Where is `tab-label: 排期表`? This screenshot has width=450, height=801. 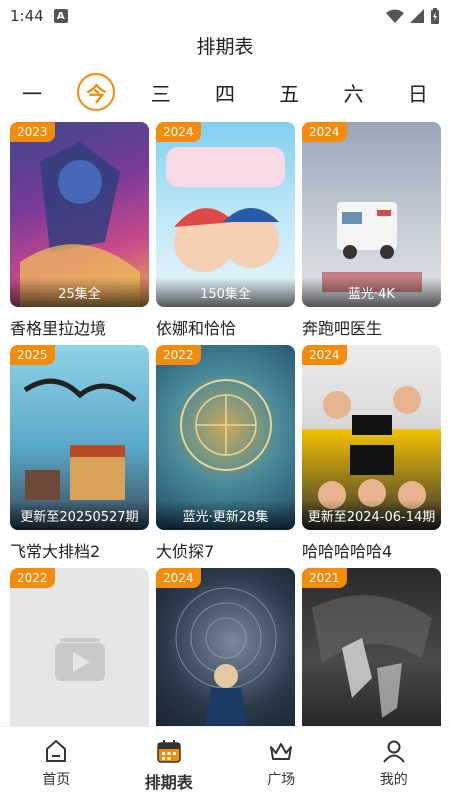 tab-label: 排期表 is located at coordinates (168, 782).